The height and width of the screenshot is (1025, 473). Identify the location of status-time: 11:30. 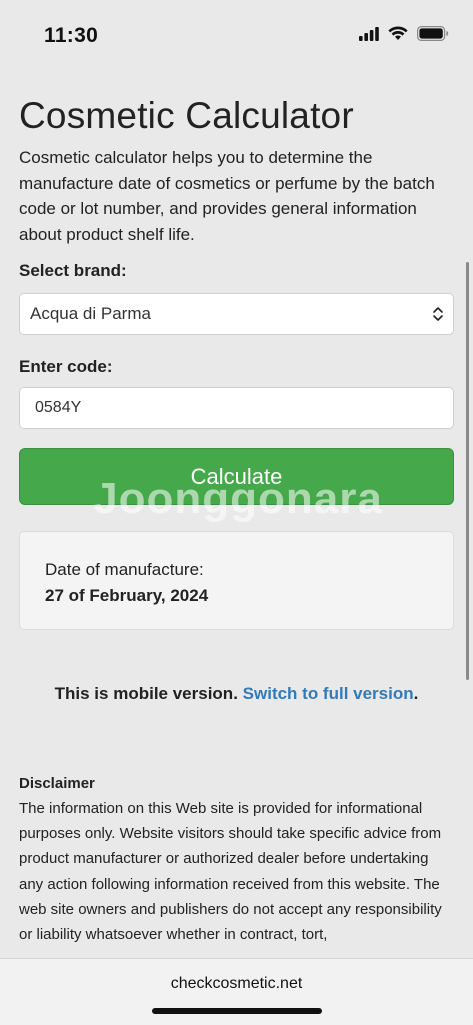
(71, 35).